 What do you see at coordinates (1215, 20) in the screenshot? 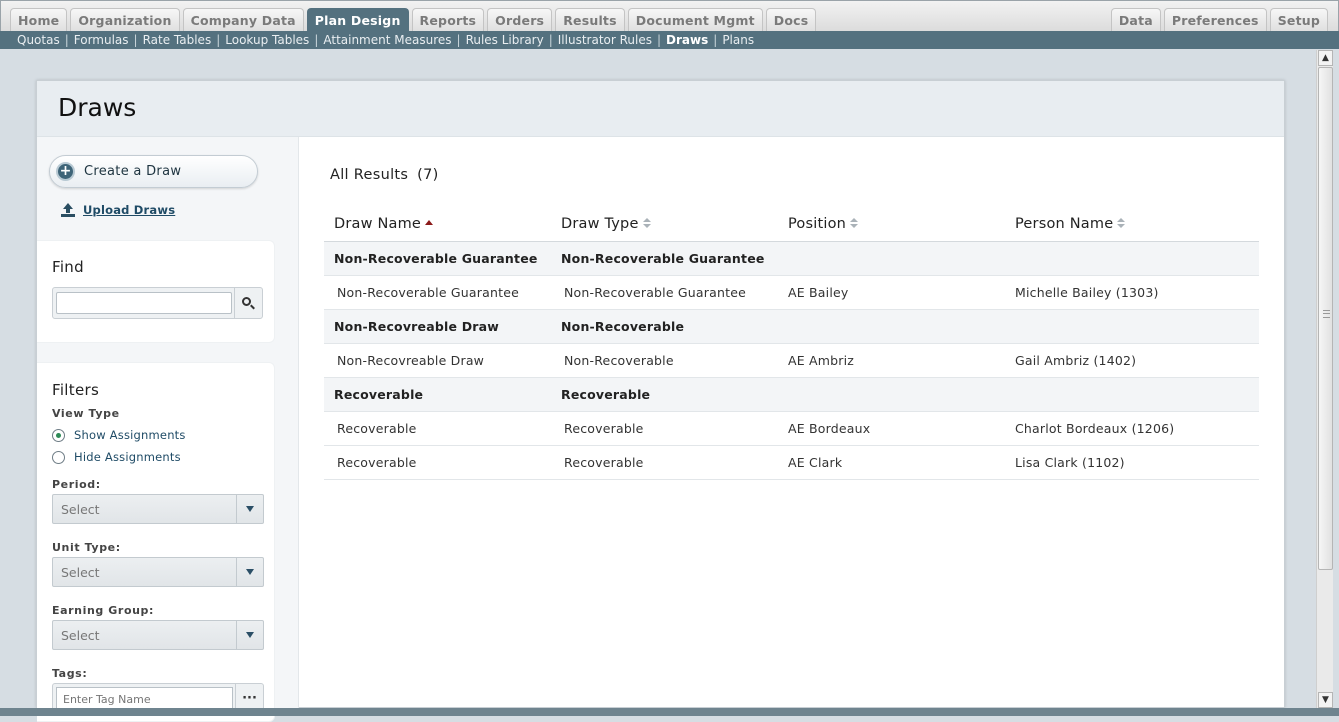
I see `tab-preferences: Preferences` at bounding box center [1215, 20].